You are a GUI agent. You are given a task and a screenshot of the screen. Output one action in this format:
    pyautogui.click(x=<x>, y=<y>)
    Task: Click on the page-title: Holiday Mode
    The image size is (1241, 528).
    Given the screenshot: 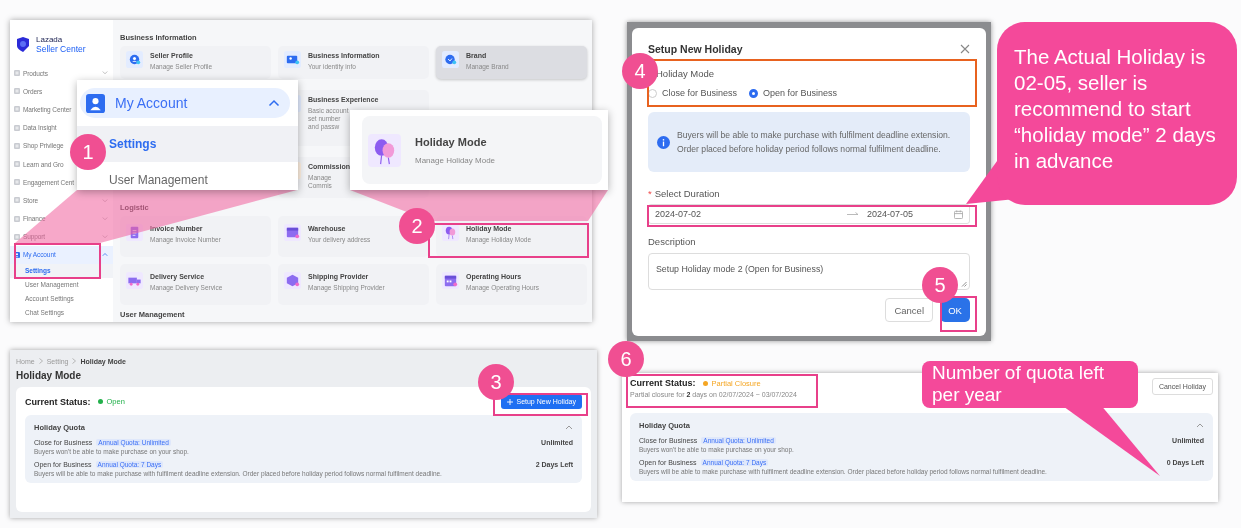 What is the action you would take?
    pyautogui.click(x=48, y=376)
    